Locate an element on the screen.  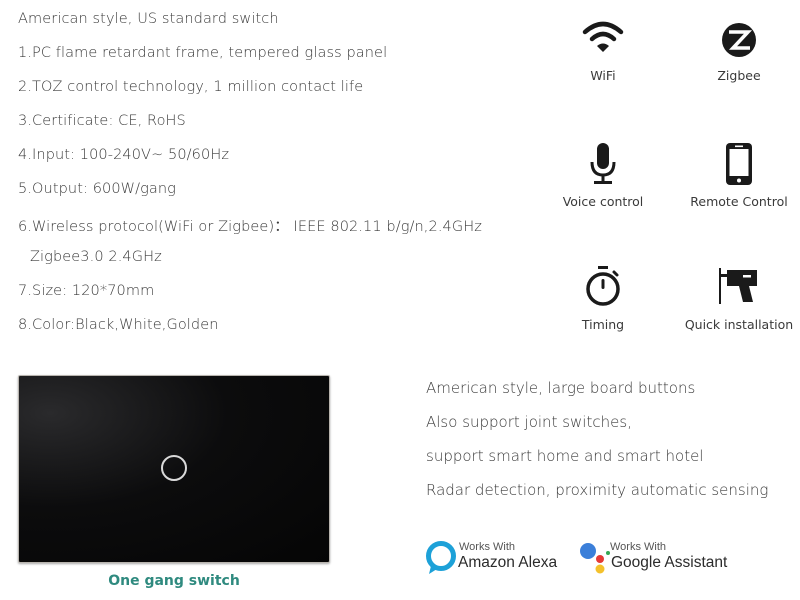
alexa-works-with: Works With is located at coordinates (487, 547).